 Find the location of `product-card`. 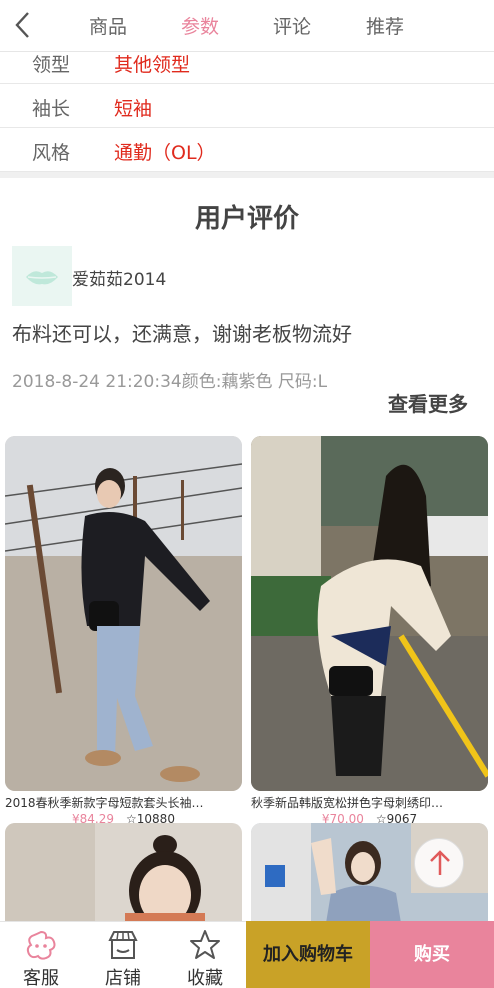

product-card is located at coordinates (123, 873).